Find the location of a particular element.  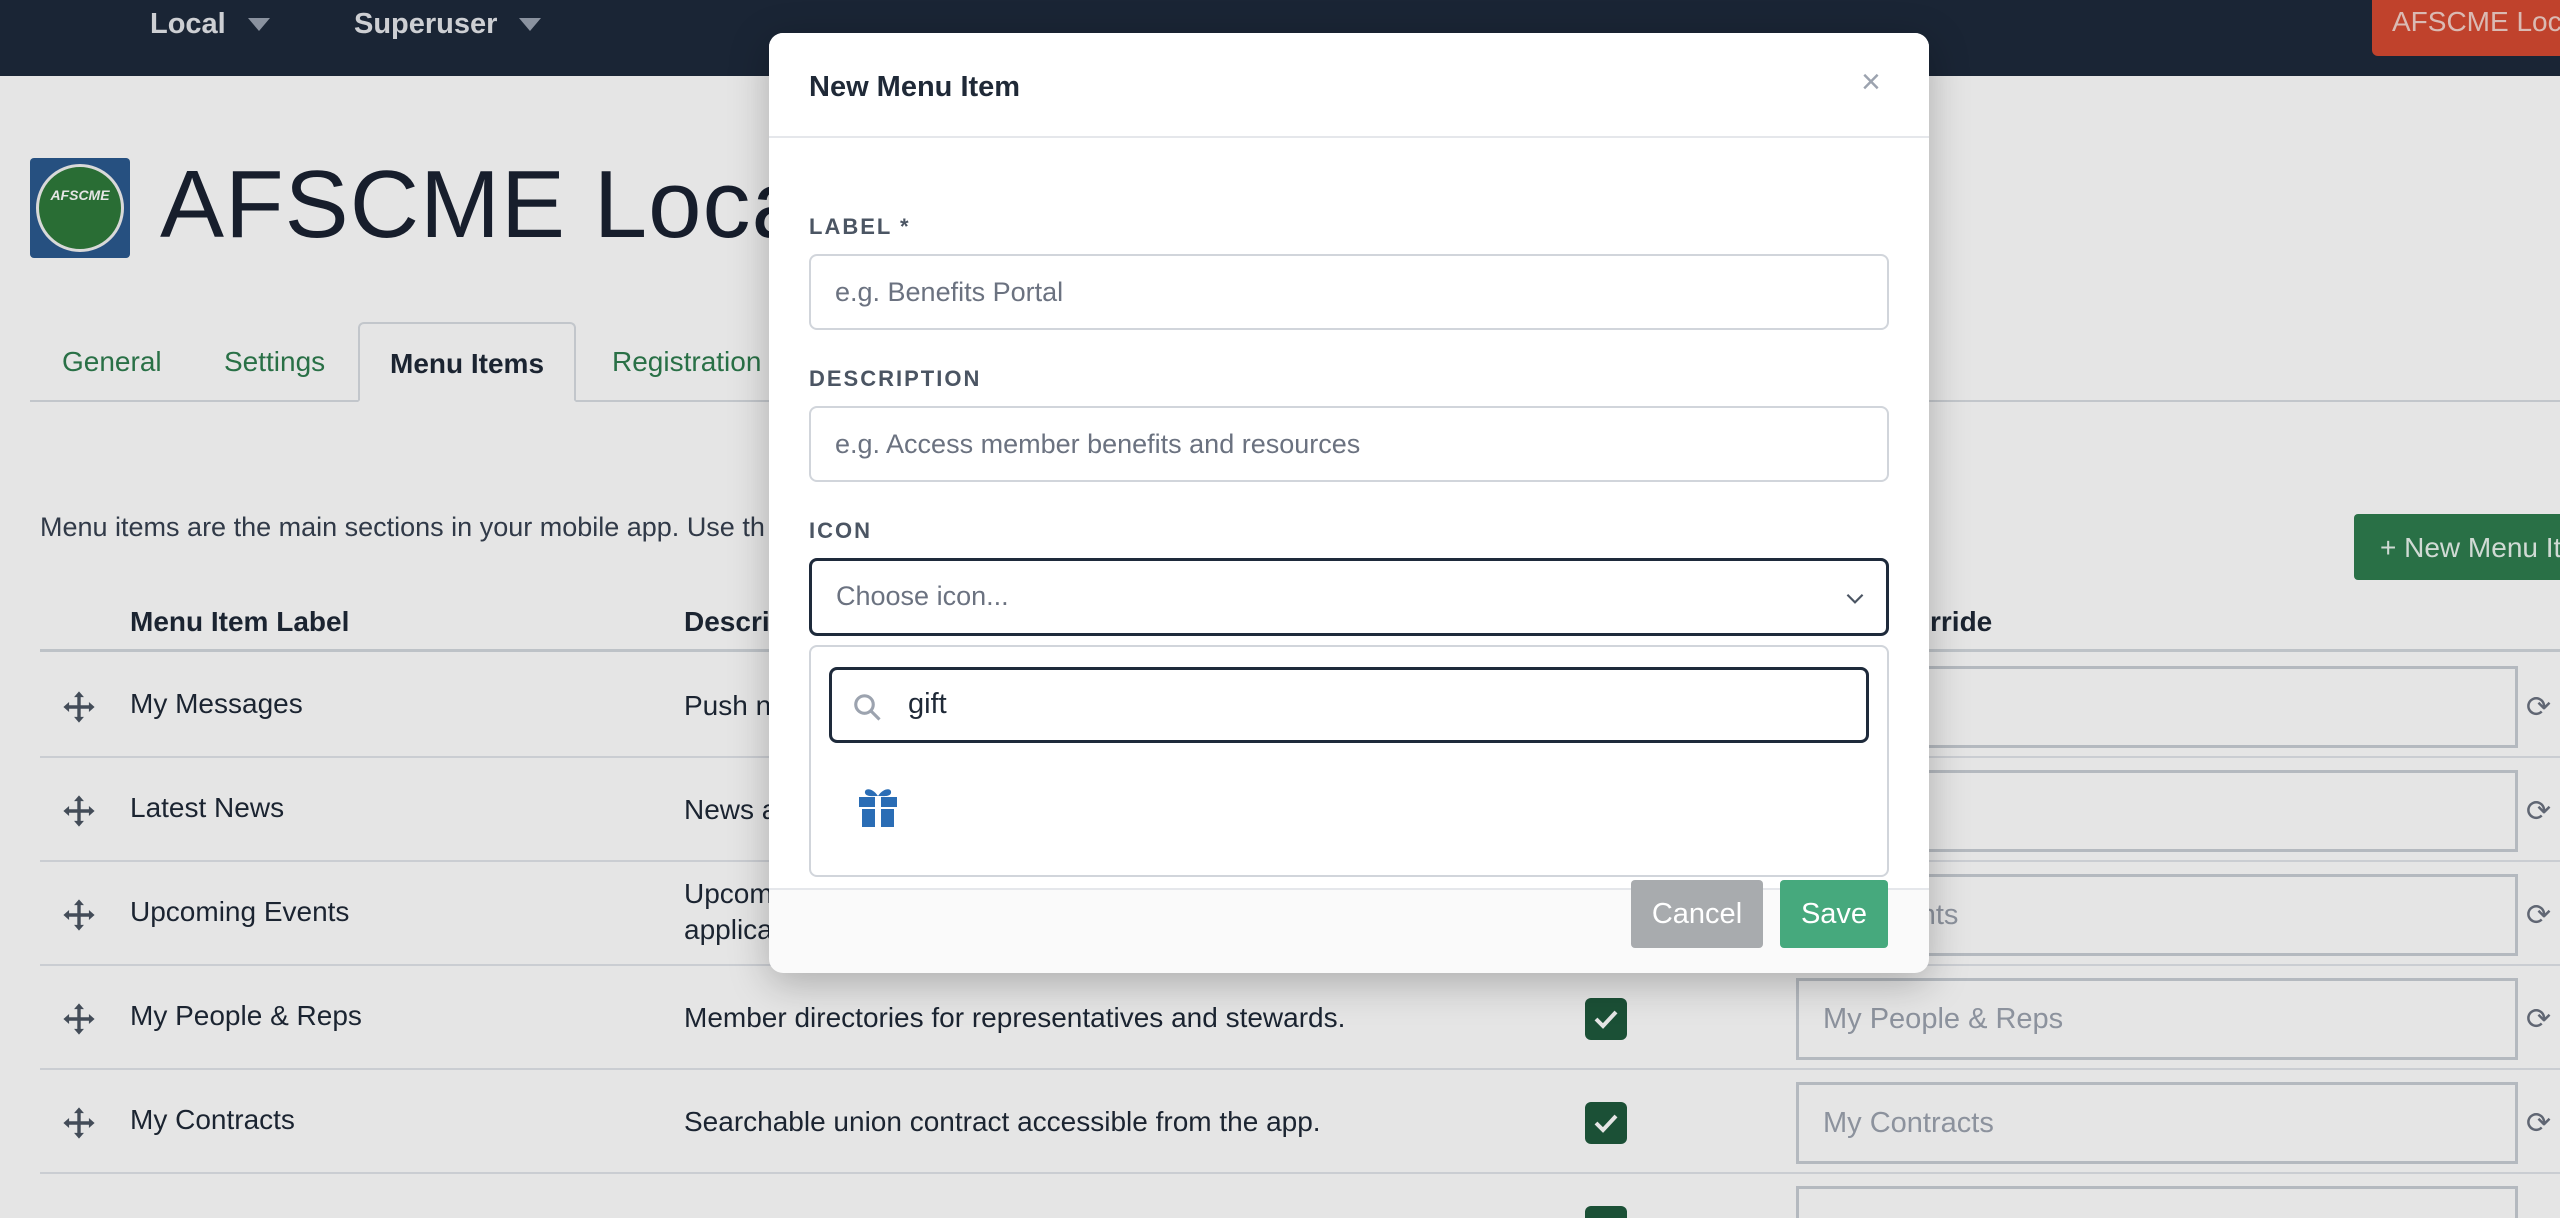

save-button: Save is located at coordinates (1834, 914).